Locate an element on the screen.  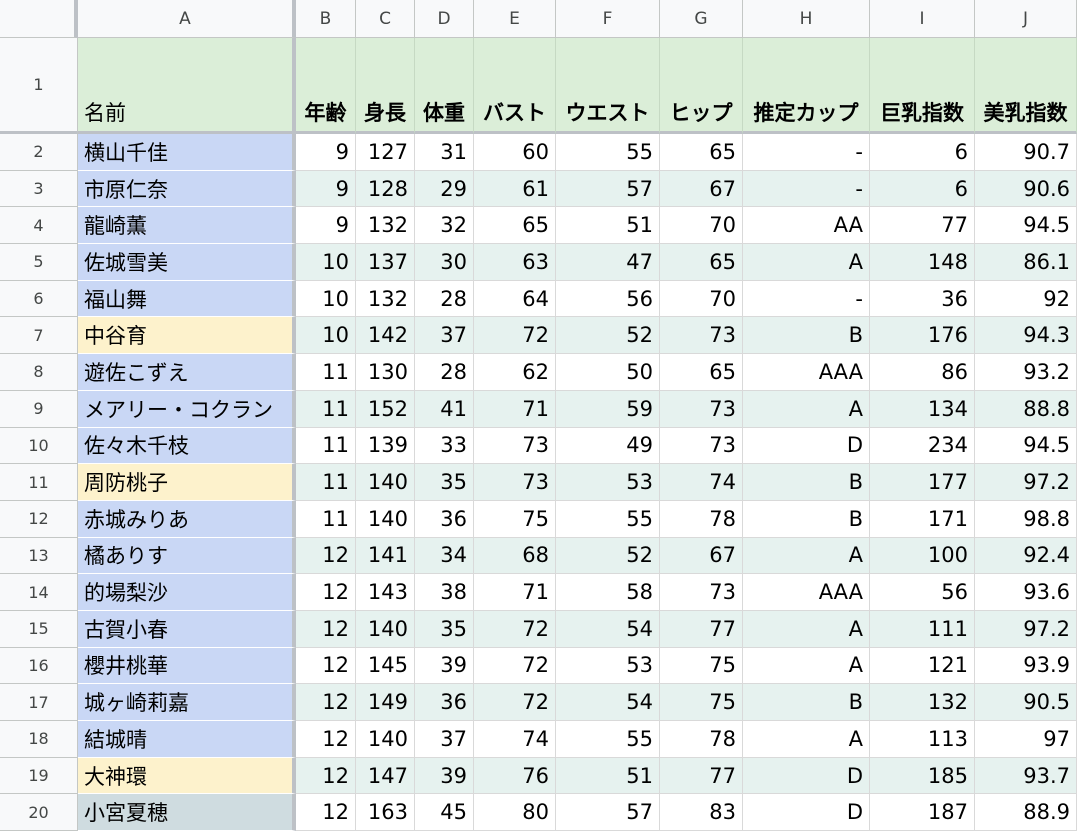
data-cell: 88.9 is located at coordinates (1026, 813).